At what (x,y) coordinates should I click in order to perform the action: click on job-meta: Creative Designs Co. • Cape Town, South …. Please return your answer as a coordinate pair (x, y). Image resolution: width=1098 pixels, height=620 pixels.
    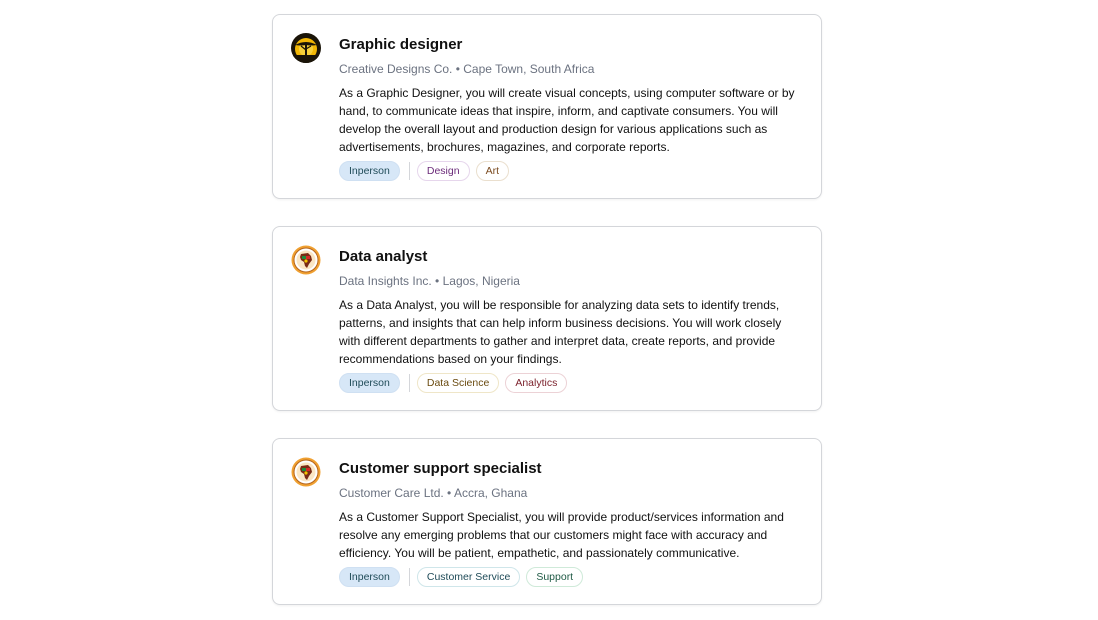
    Looking at the image, I should click on (572, 69).